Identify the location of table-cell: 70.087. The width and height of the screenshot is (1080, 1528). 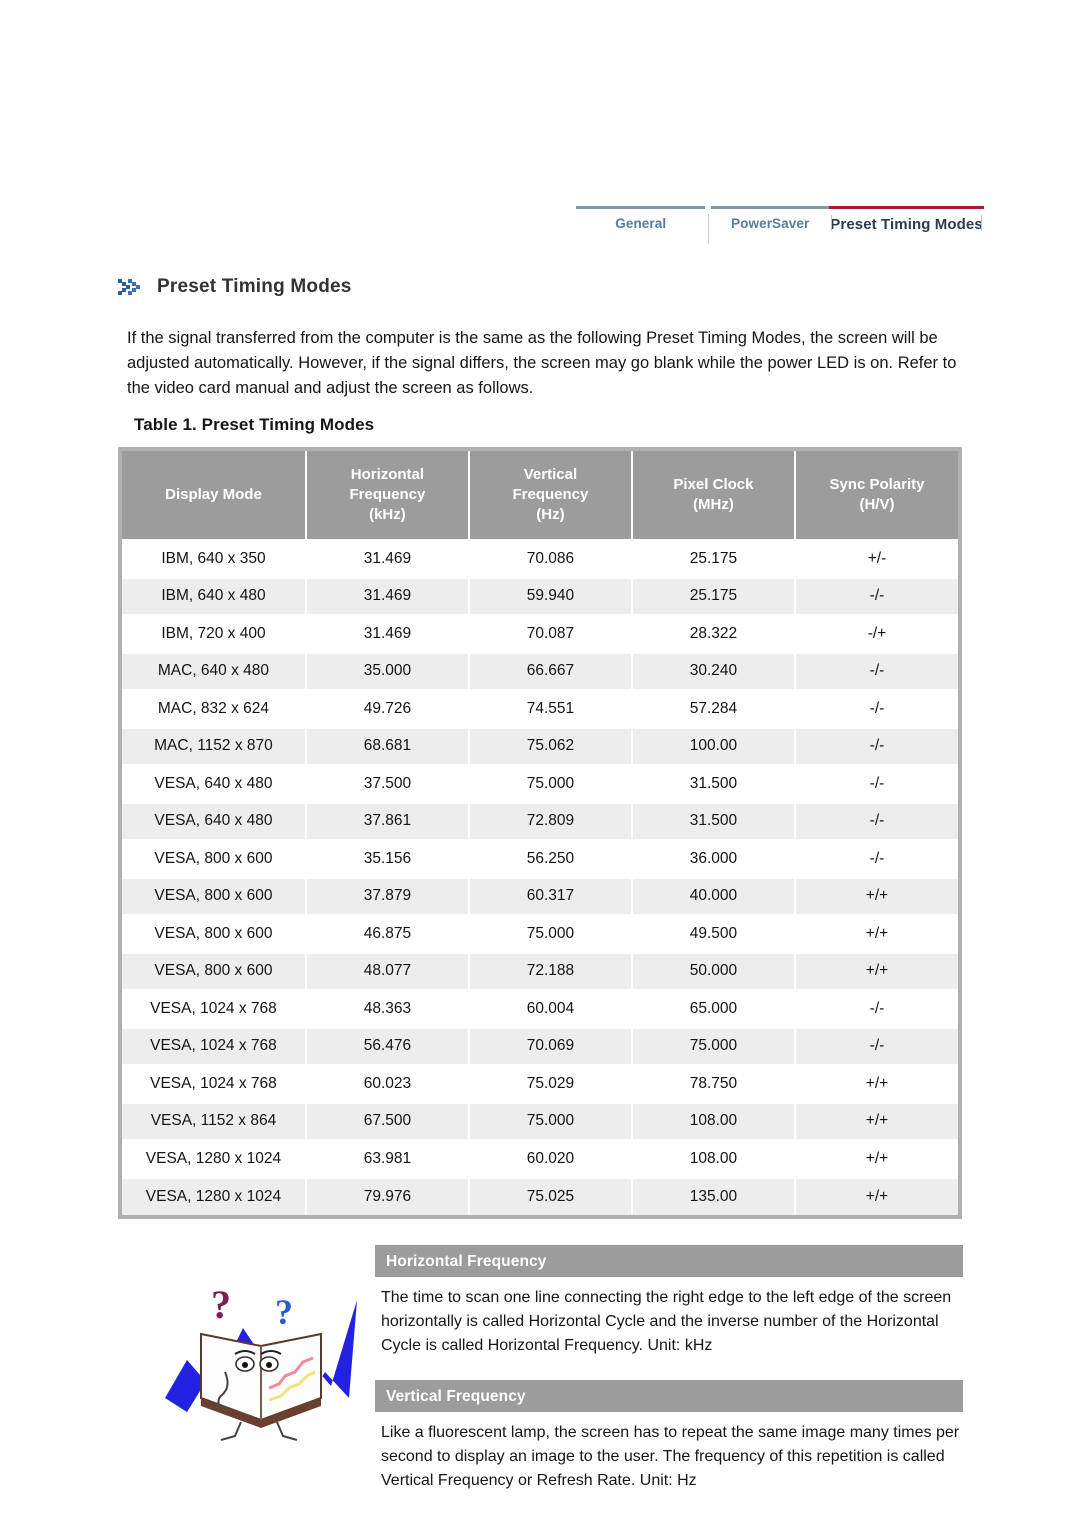
(550, 634).